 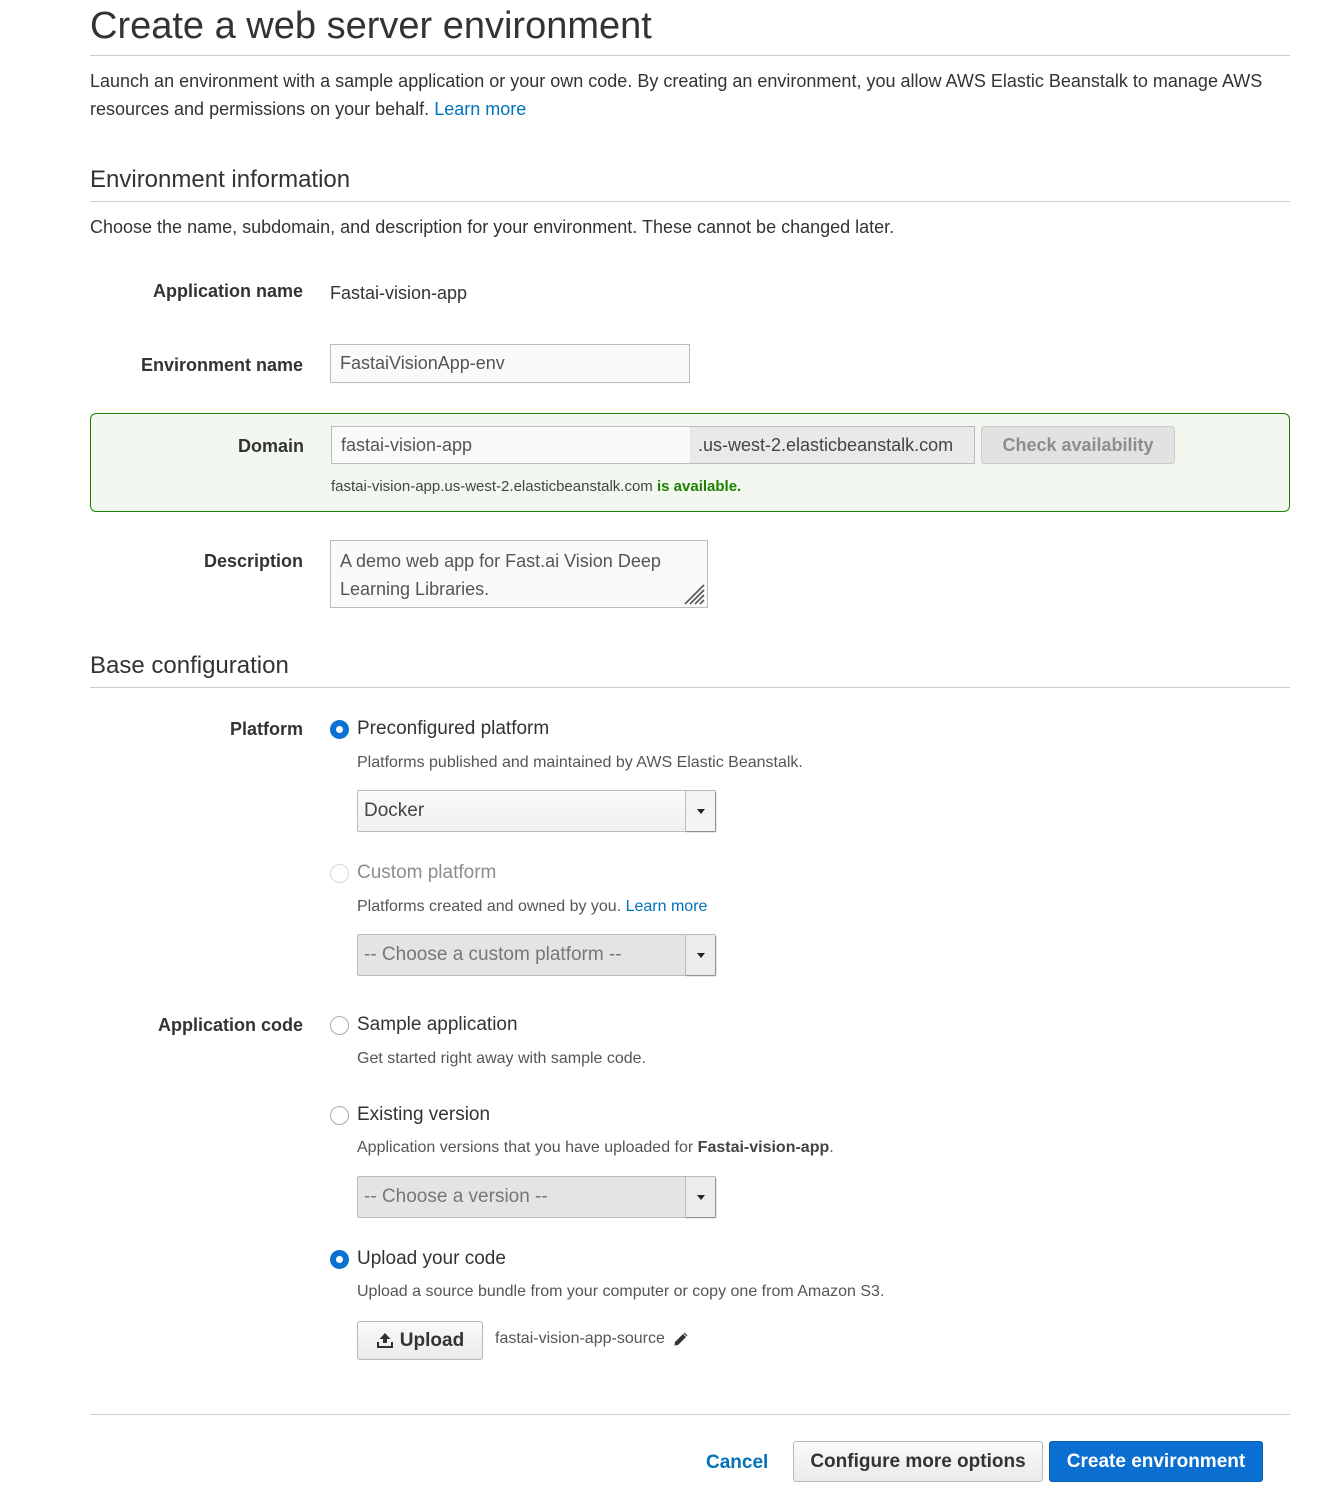 I want to click on upload-code-radio, so click(x=339, y=1259).